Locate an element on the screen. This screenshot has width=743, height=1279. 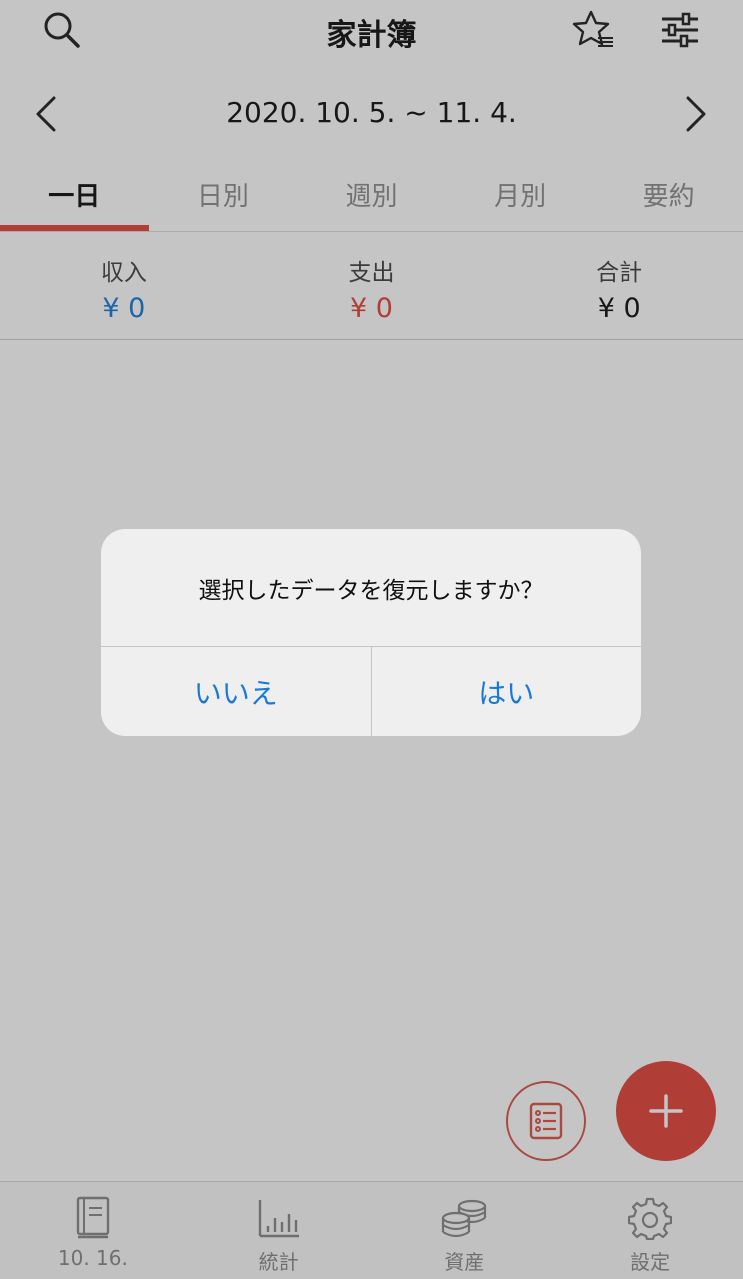
restore-confirm-dialog: 選択したデータを復元しますか？ いいえ はい is located at coordinates (371, 632).